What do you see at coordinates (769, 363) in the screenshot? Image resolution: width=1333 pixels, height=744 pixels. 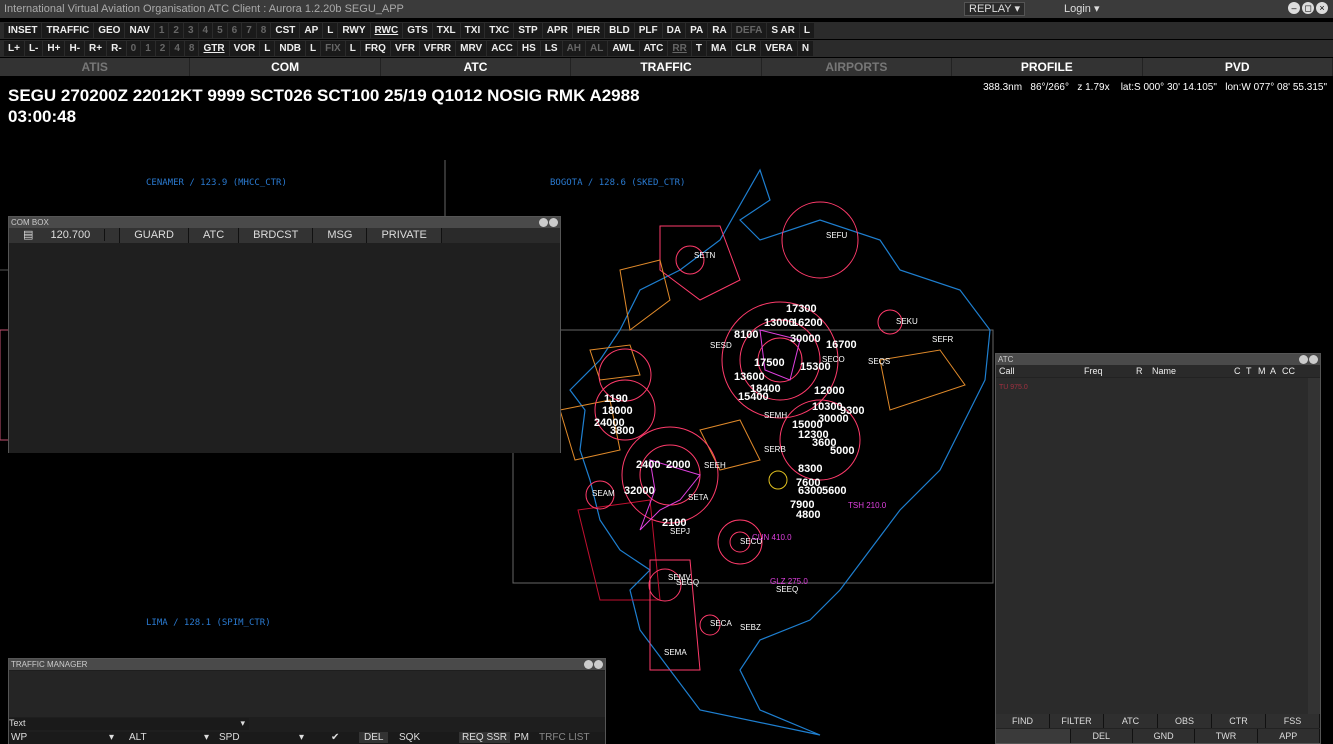 I see `aircraft-altitude-label: 17500` at bounding box center [769, 363].